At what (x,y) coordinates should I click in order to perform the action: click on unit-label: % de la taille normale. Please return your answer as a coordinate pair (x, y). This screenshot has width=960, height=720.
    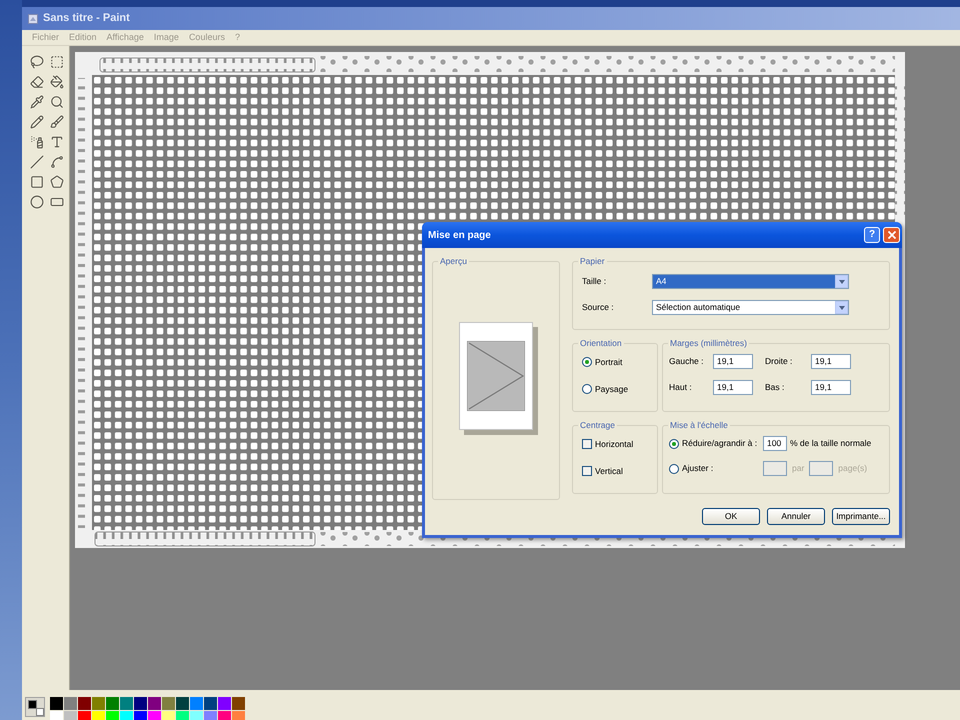
    Looking at the image, I should click on (830, 443).